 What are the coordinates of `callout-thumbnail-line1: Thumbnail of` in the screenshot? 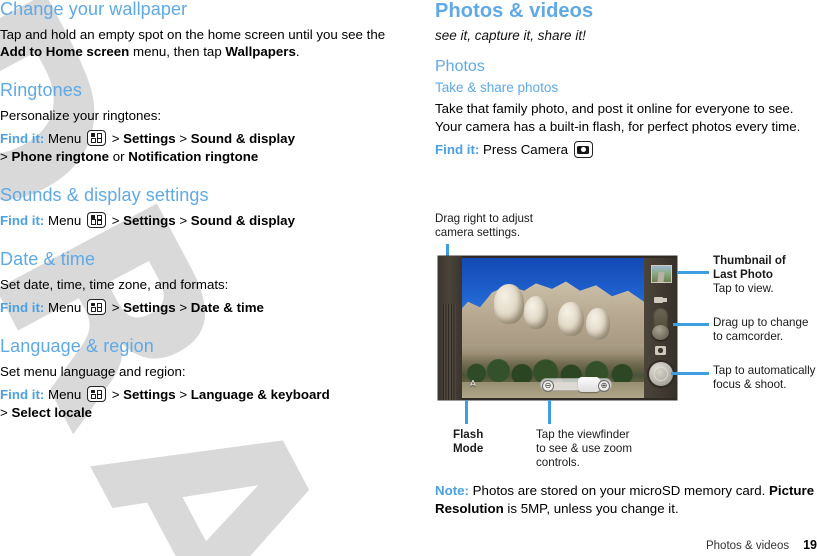 It's located at (749, 260).